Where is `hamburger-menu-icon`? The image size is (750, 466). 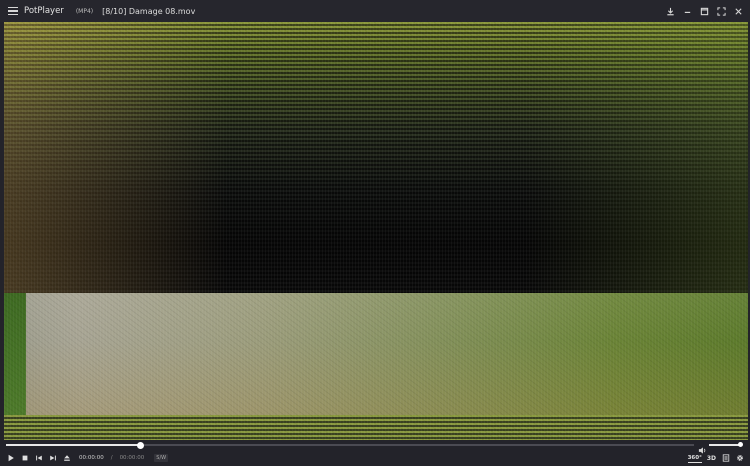 hamburger-menu-icon is located at coordinates (13, 11).